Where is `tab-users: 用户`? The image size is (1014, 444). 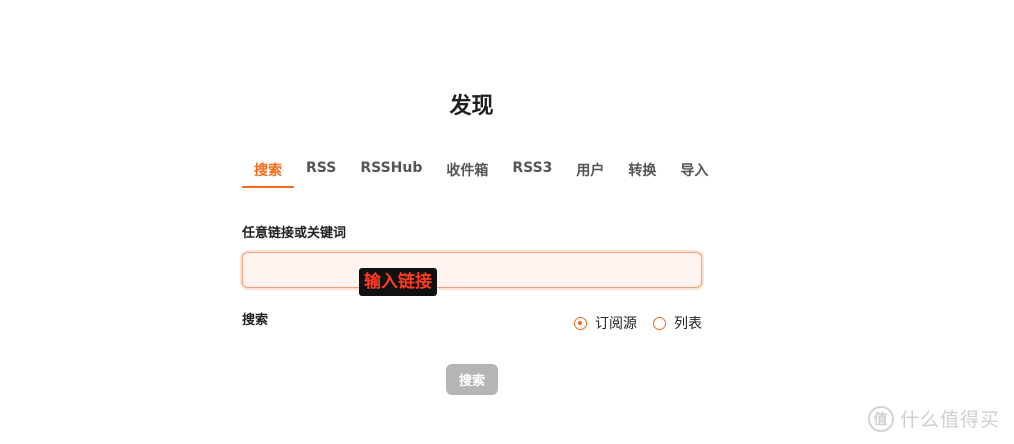
tab-users: 用户 is located at coordinates (590, 170).